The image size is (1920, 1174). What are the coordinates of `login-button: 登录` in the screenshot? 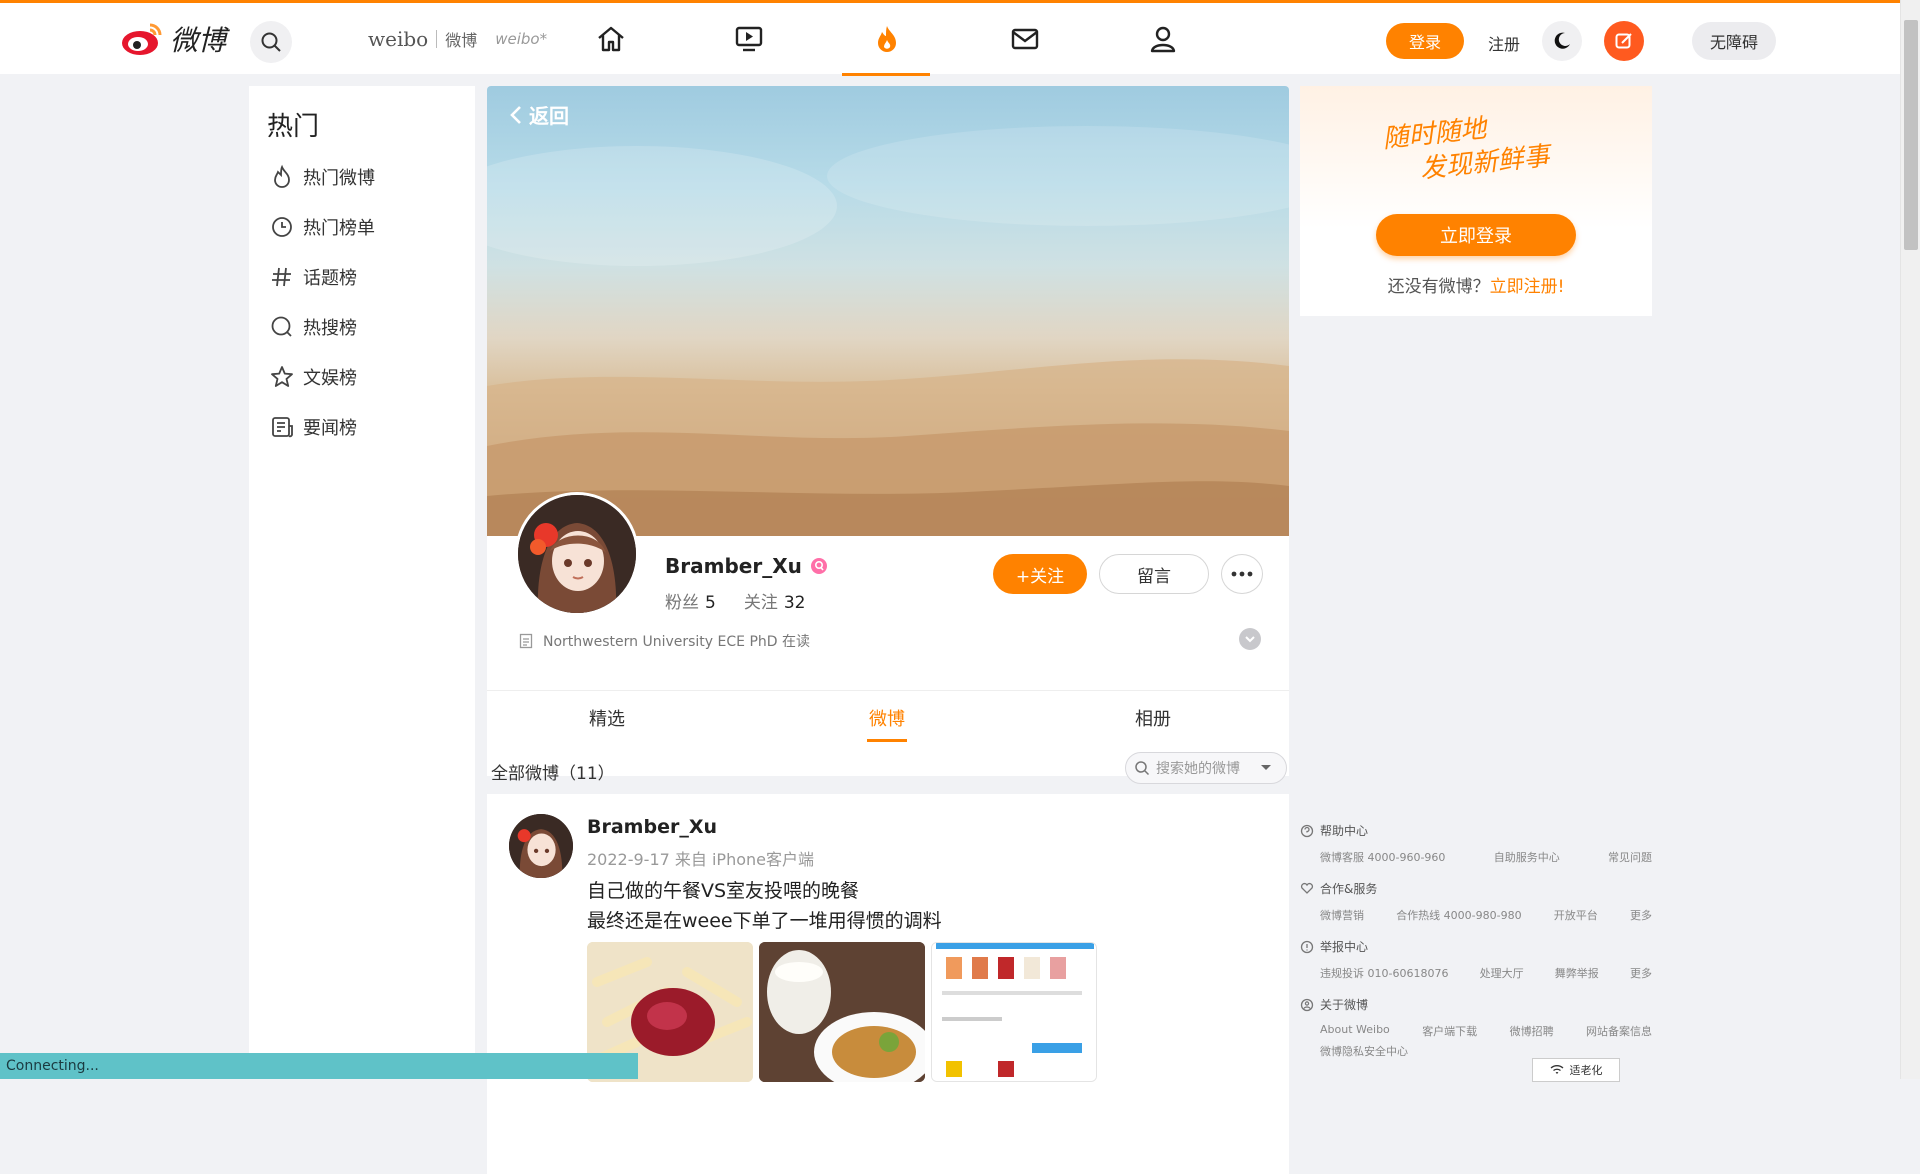 It's located at (1425, 41).